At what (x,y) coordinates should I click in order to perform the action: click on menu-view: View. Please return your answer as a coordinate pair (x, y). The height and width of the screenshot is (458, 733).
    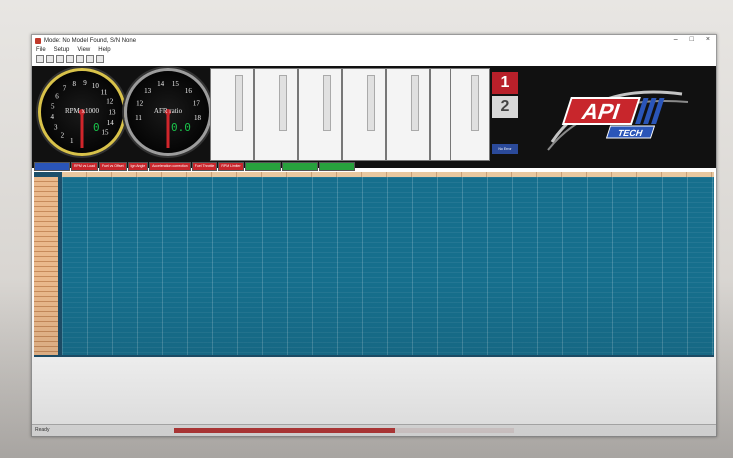
    Looking at the image, I should click on (83, 51).